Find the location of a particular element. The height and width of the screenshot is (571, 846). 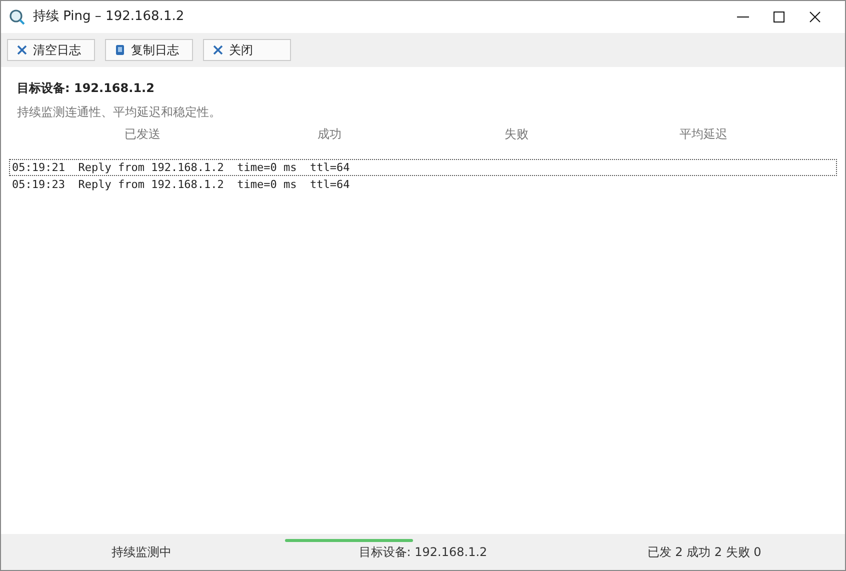

close-icon is located at coordinates (815, 17).